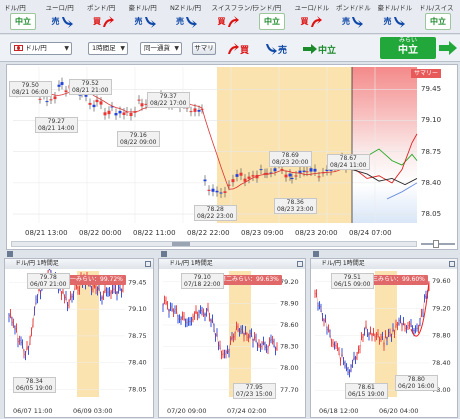  I want to click on zoom-slider, so click(438, 244).